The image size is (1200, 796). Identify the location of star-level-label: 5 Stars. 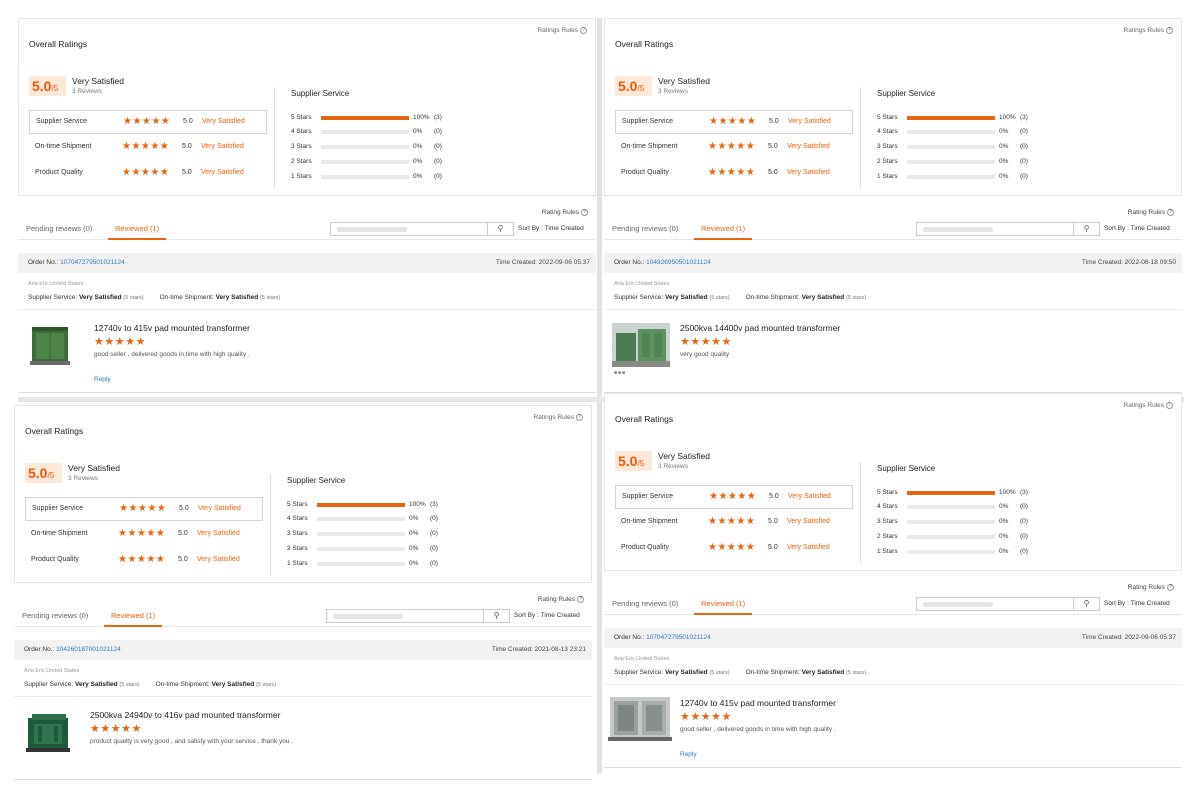
(297, 504).